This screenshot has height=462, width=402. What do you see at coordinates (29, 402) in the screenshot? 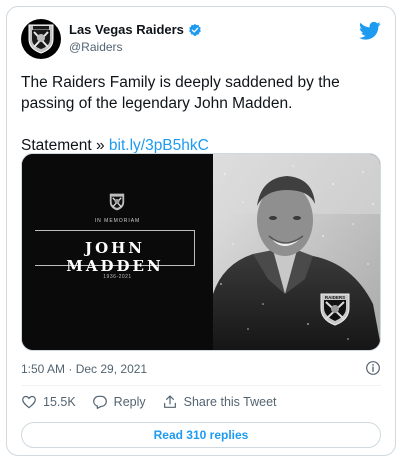
I see `heart-icon` at bounding box center [29, 402].